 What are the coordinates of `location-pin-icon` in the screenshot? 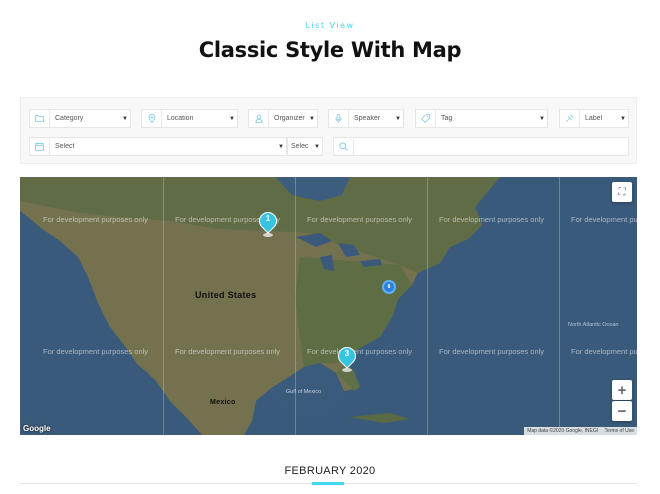 It's located at (152, 118).